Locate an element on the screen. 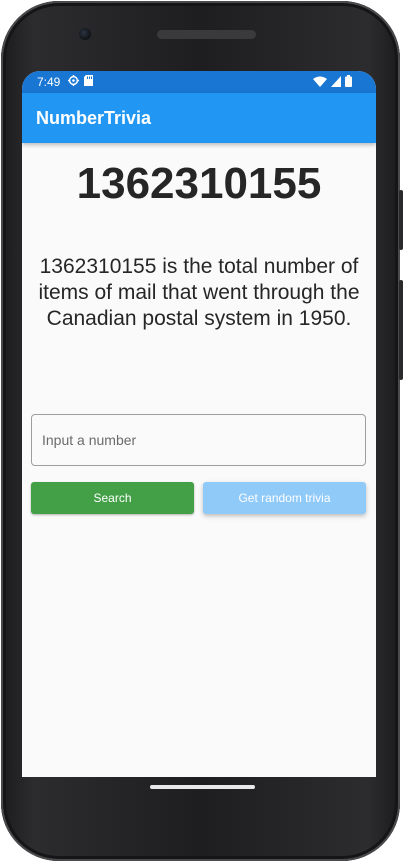 The width and height of the screenshot is (403, 864). battery-icon is located at coordinates (348, 81).